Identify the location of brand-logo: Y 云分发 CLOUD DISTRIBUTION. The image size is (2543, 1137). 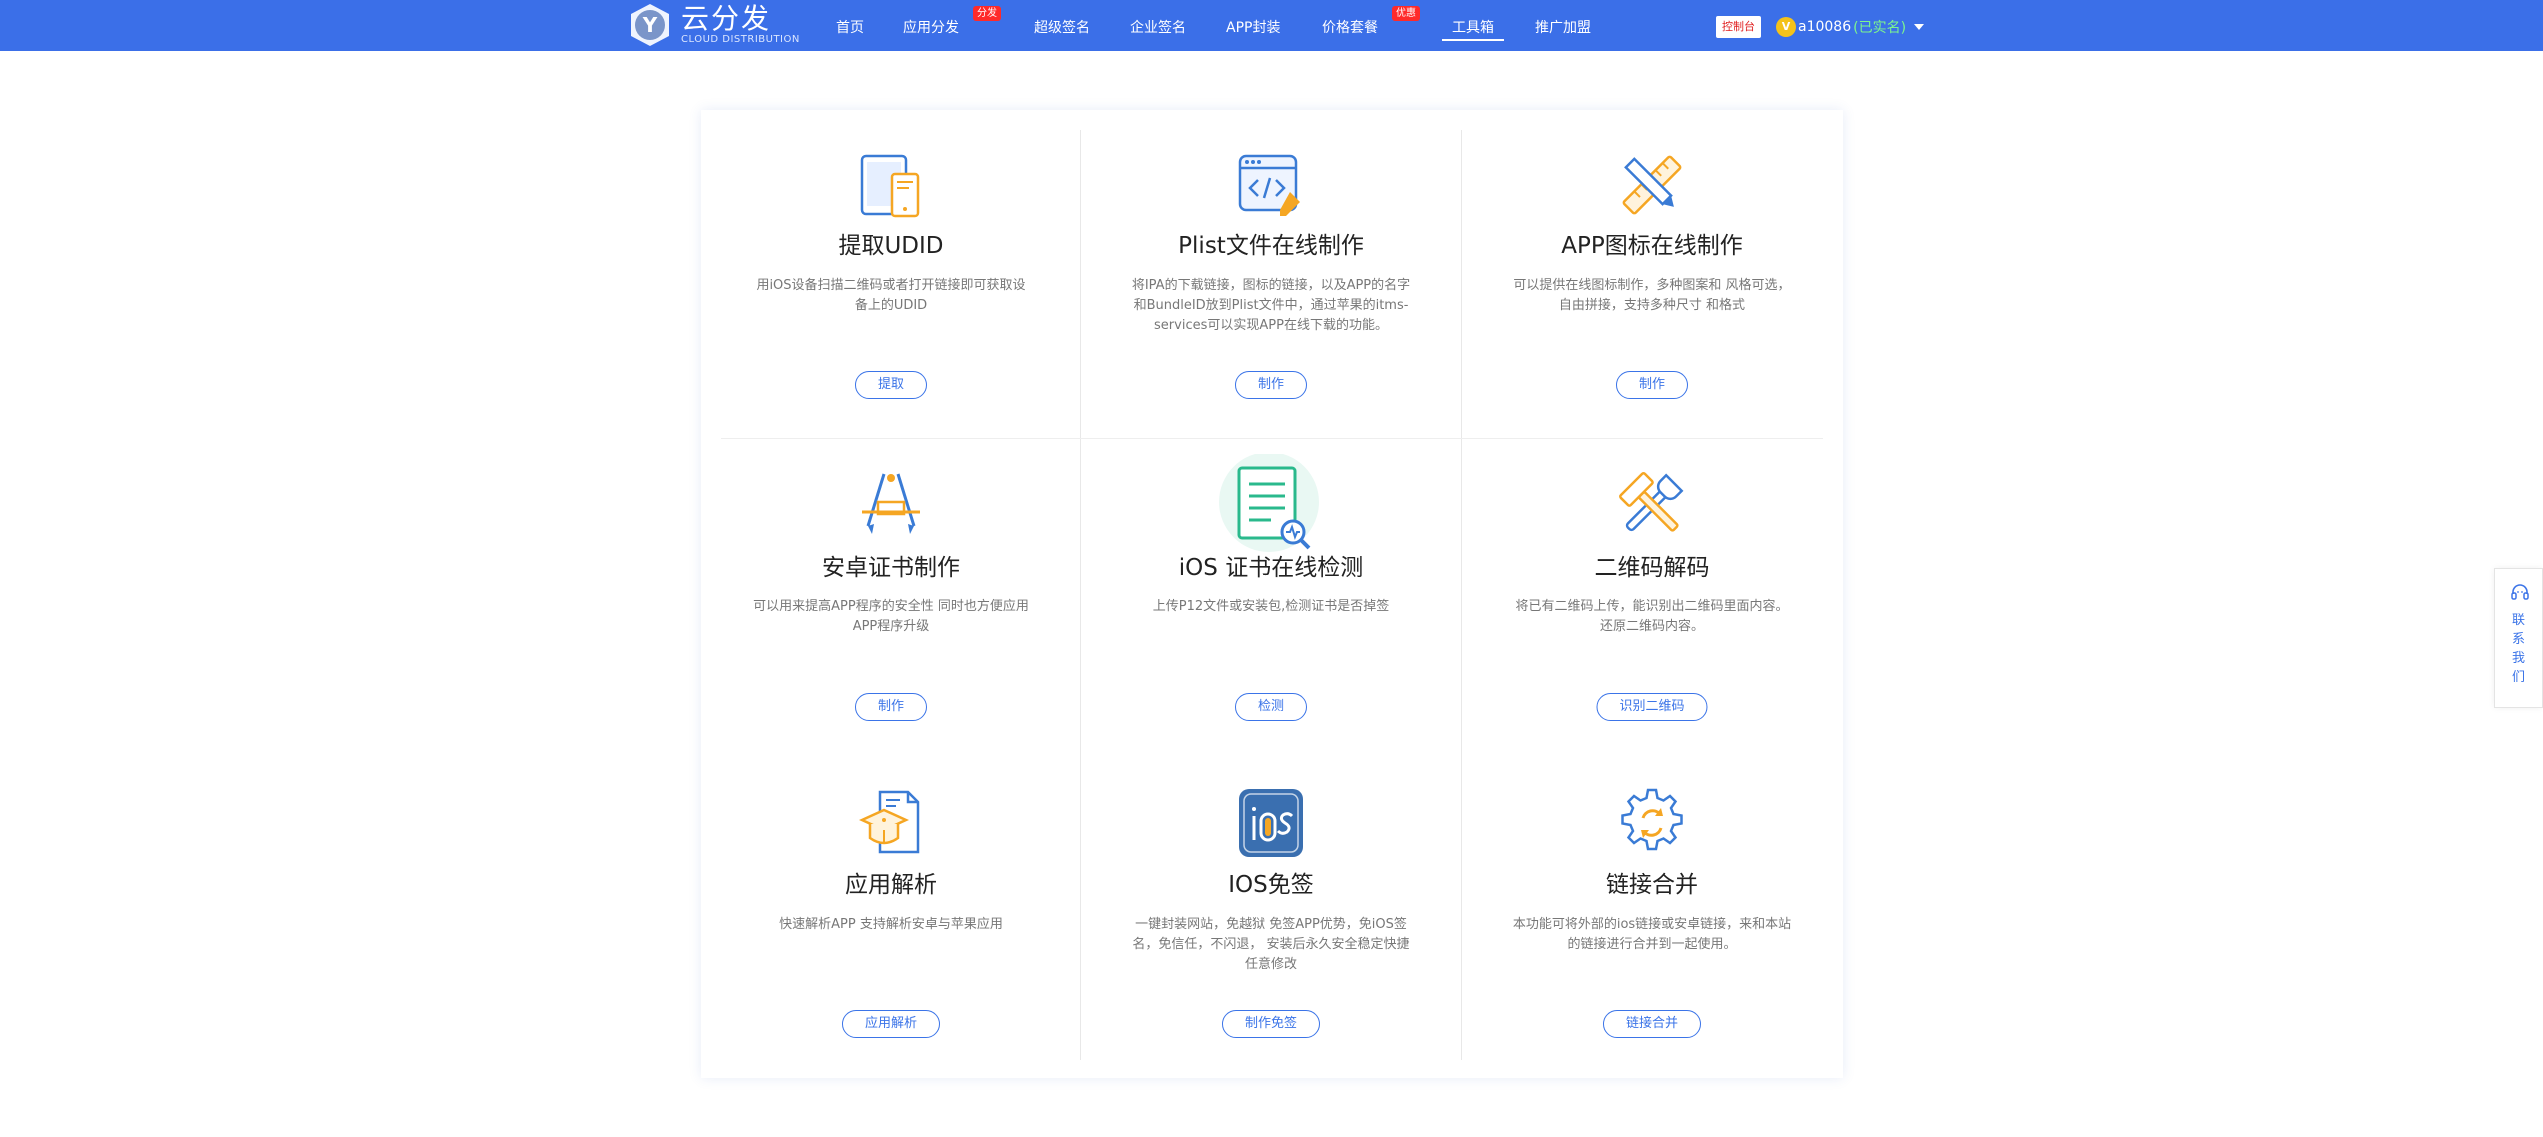
(713, 25).